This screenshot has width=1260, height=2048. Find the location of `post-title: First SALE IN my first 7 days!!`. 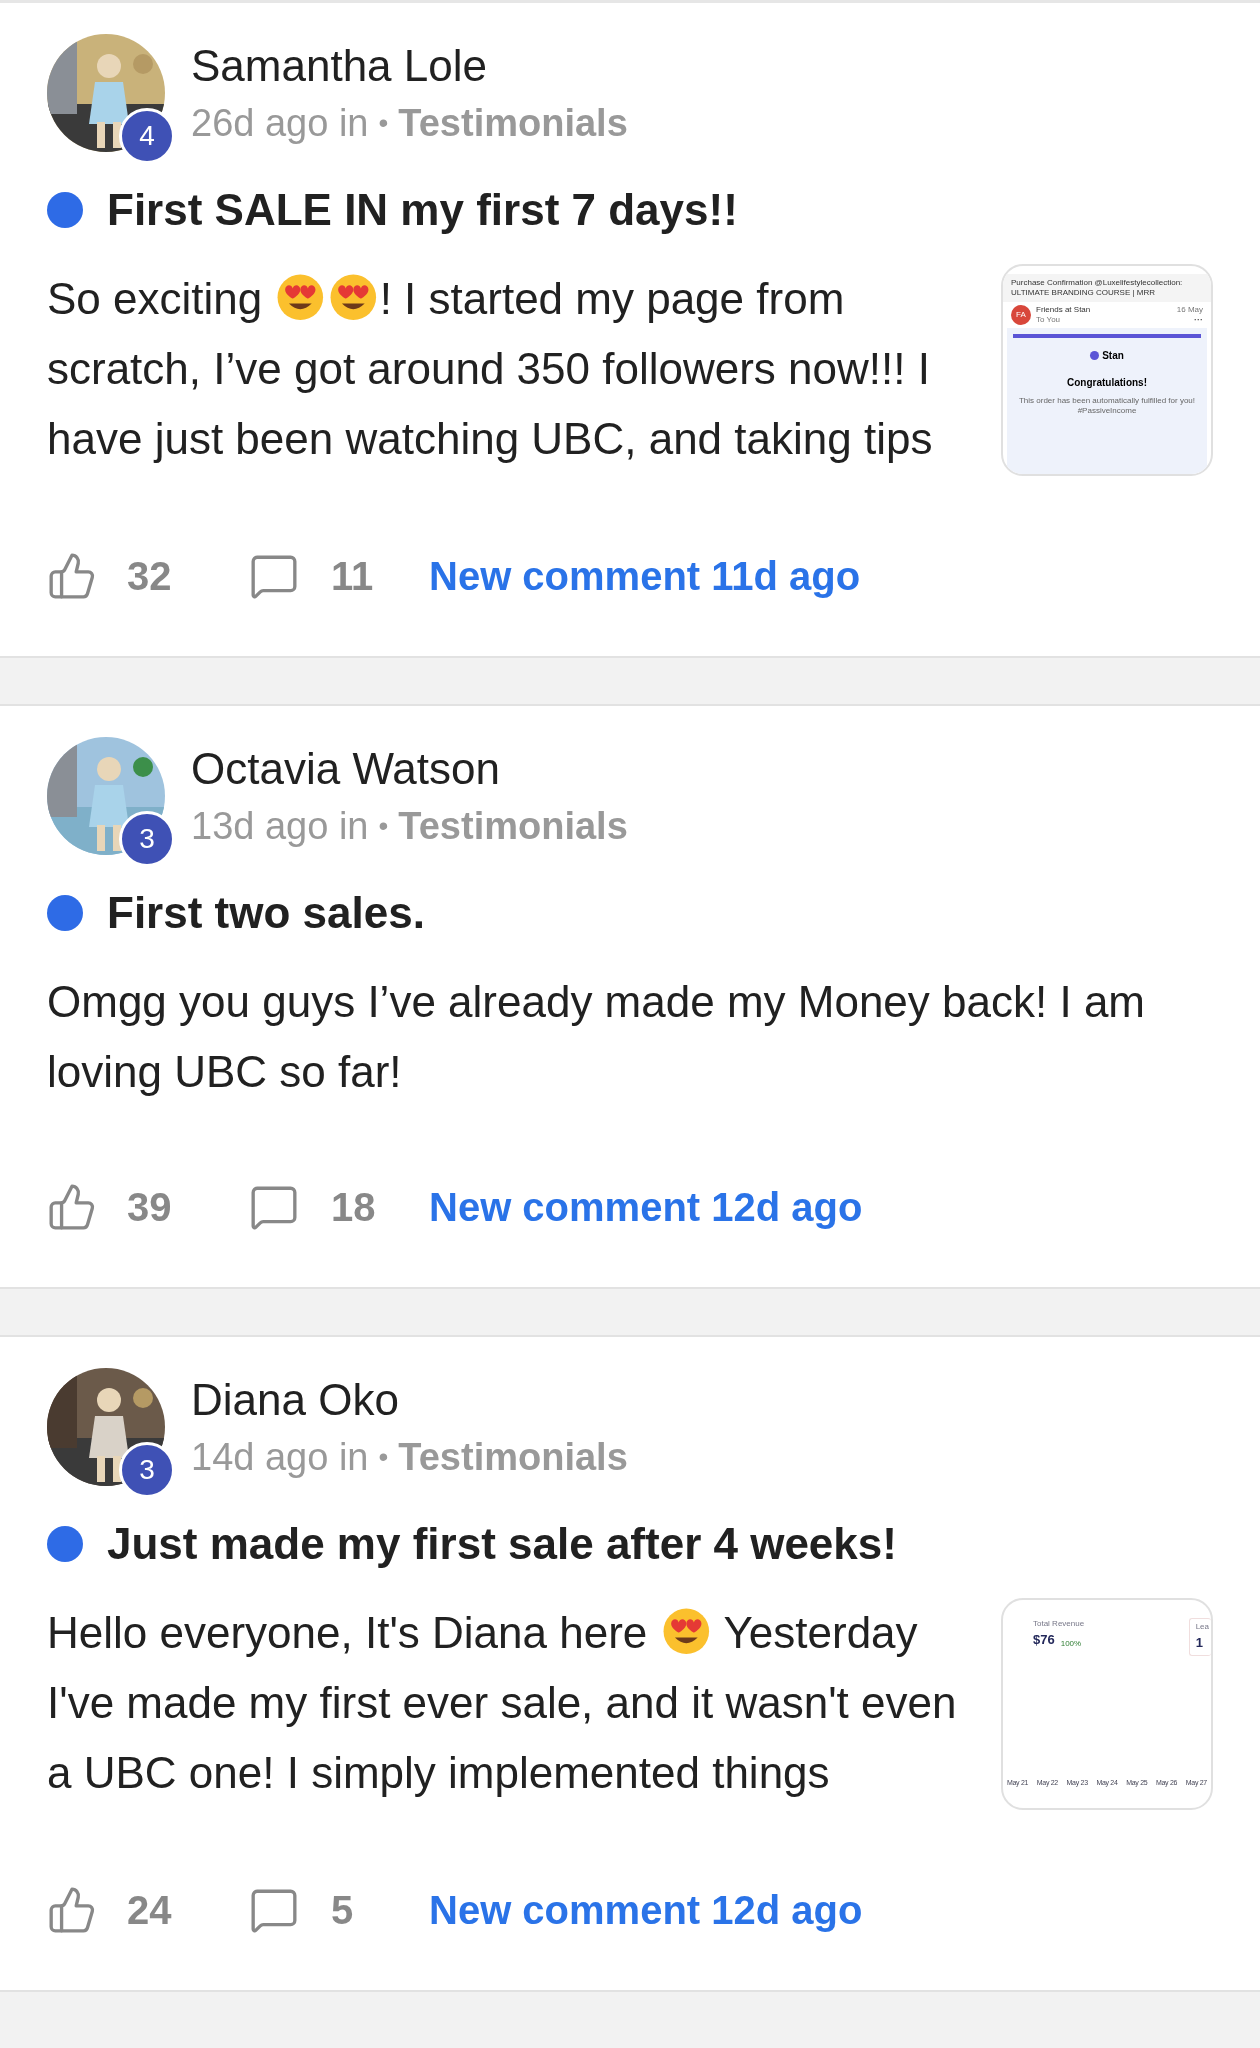

post-title: First SALE IN my first 7 days!! is located at coordinates (422, 210).